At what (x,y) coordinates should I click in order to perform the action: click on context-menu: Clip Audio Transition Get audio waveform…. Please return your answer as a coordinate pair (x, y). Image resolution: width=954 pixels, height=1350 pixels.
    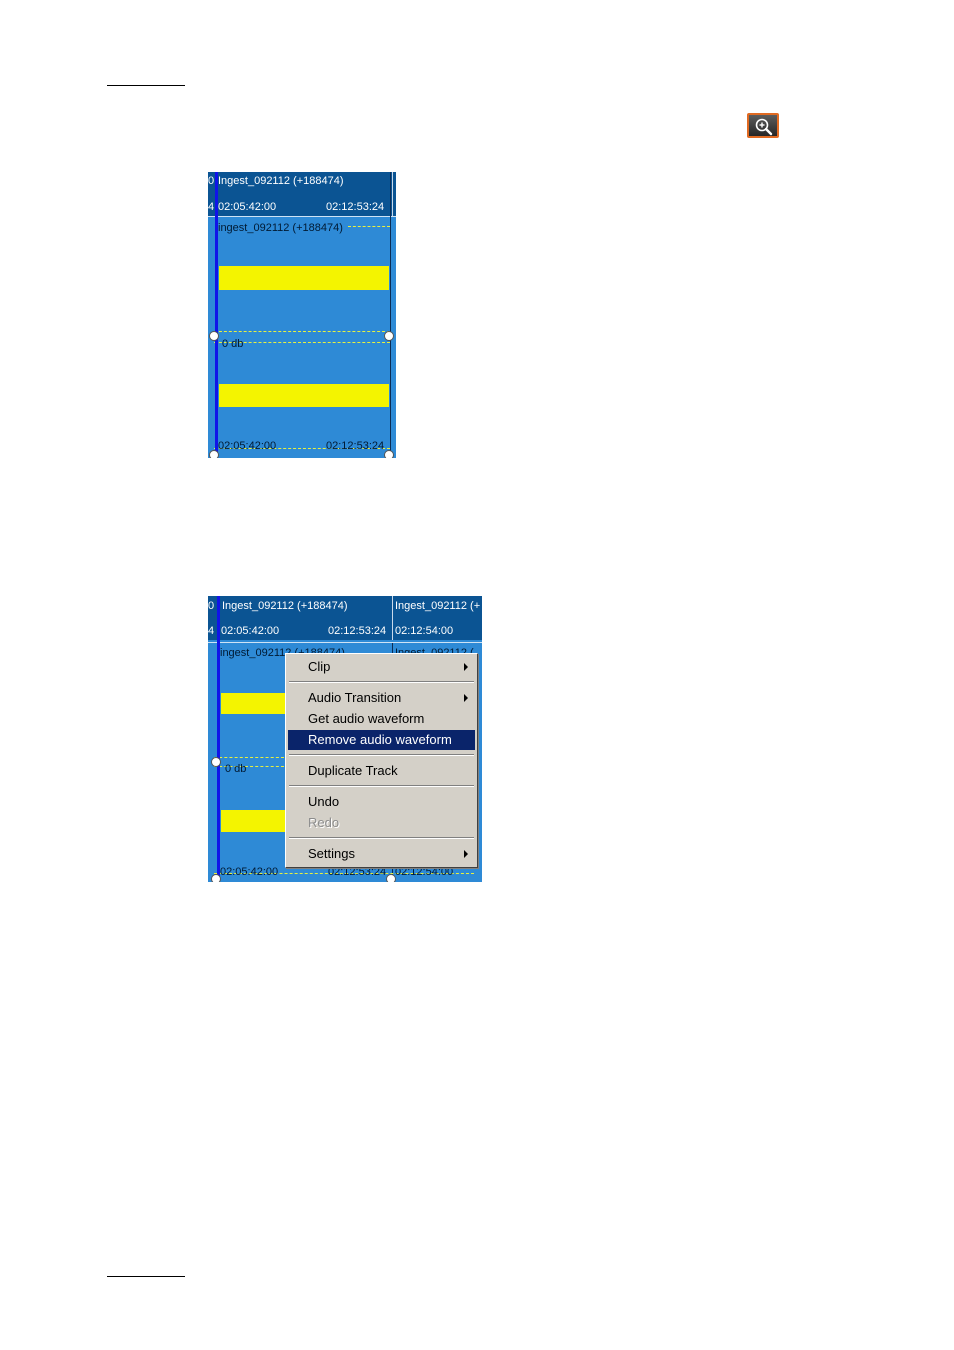
    Looking at the image, I should click on (381, 760).